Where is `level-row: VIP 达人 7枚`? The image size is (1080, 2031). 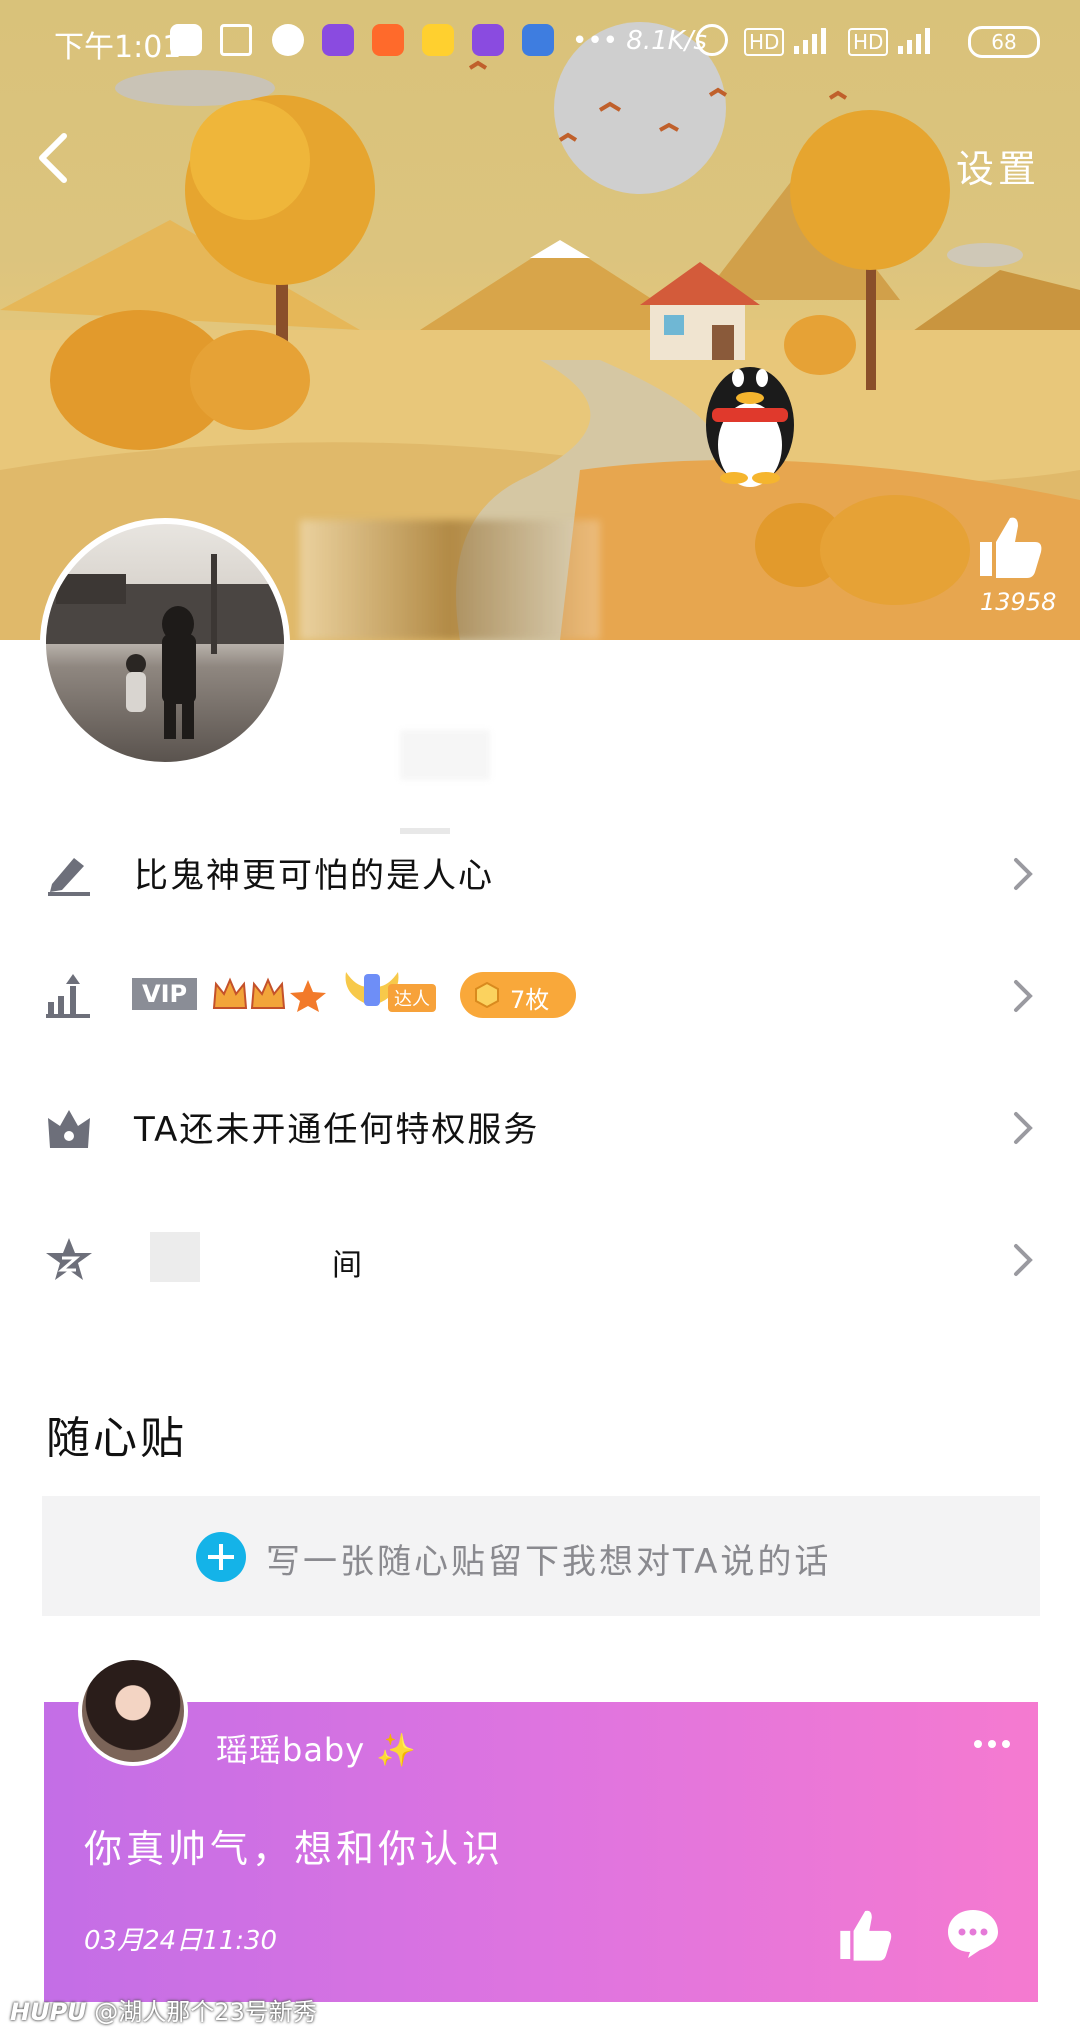 level-row: VIP 达人 7枚 is located at coordinates (540, 995).